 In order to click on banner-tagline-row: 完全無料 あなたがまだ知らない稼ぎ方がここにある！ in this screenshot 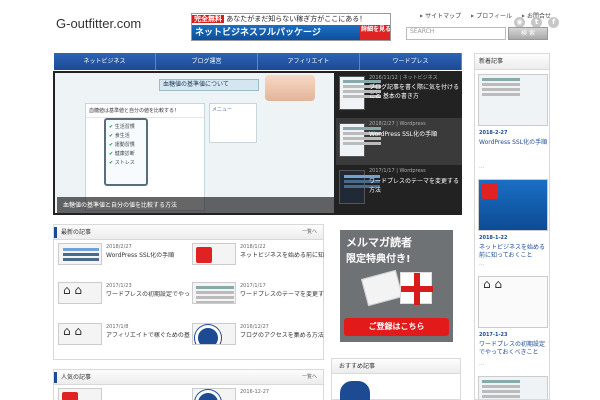, I will do `click(291, 19)`.